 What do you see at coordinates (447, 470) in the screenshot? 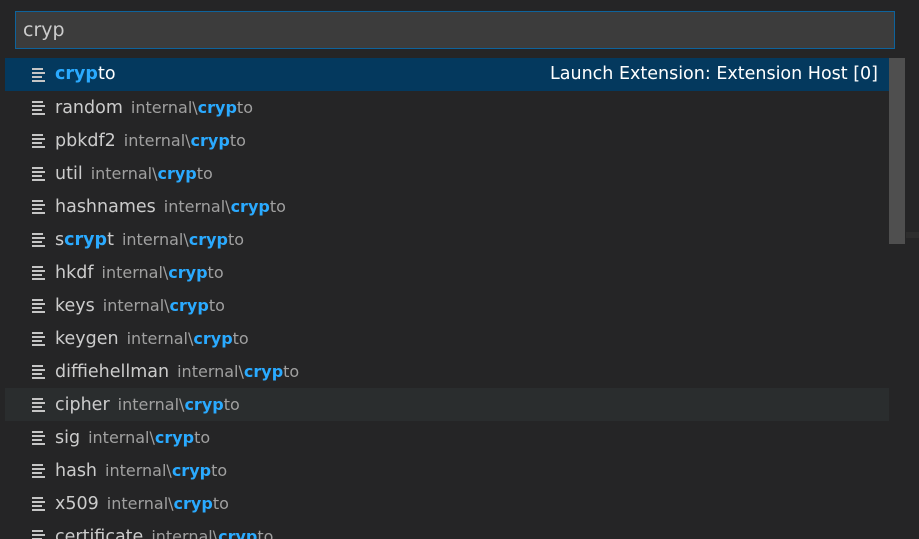
I see `result-row: hash internal\crypto` at bounding box center [447, 470].